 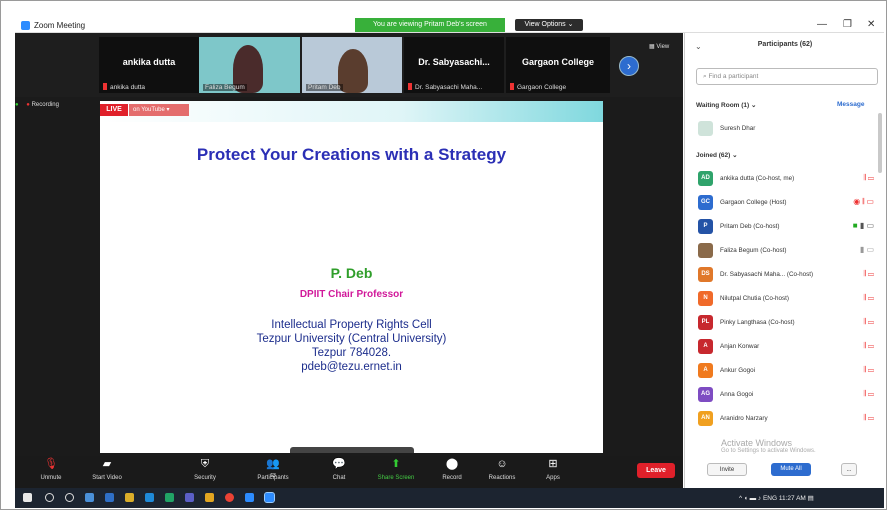 What do you see at coordinates (352, 65) in the screenshot?
I see `video-tile-pritam: Pritam Deb` at bounding box center [352, 65].